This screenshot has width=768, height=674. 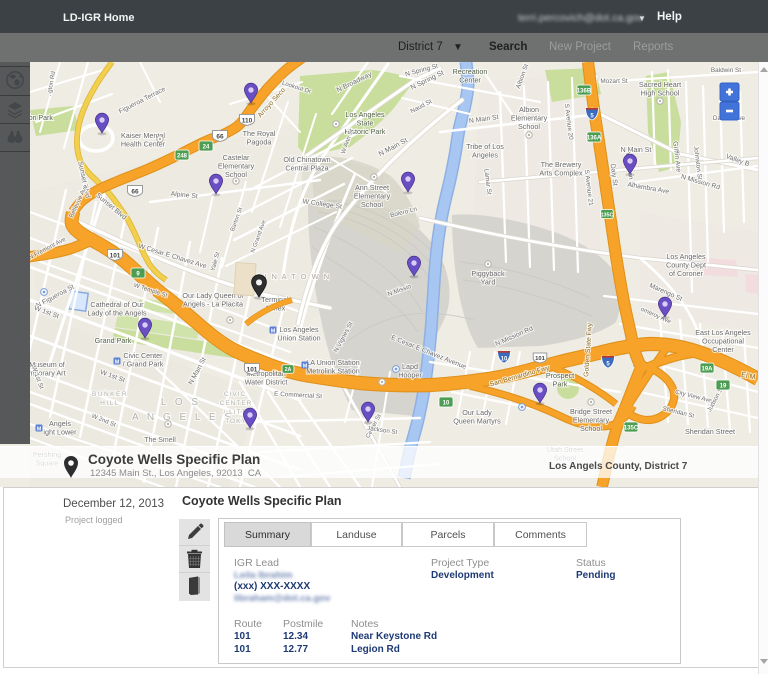 What do you see at coordinates (143, 364) in the screenshot?
I see `svg-text: / Grand Park` at bounding box center [143, 364].